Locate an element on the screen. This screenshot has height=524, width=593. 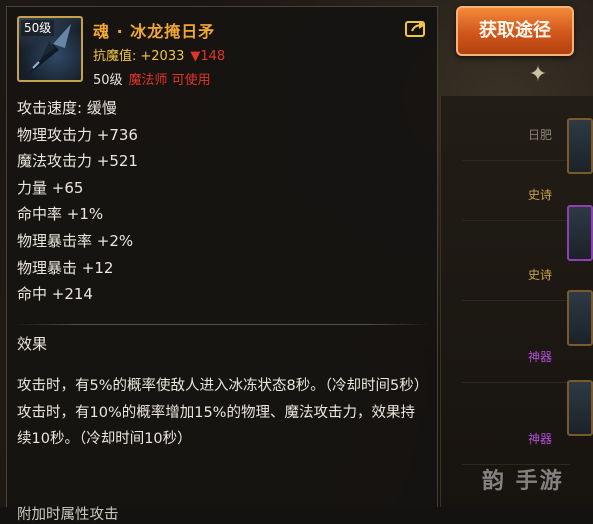
resist-value: +2033 is located at coordinates (162, 56).